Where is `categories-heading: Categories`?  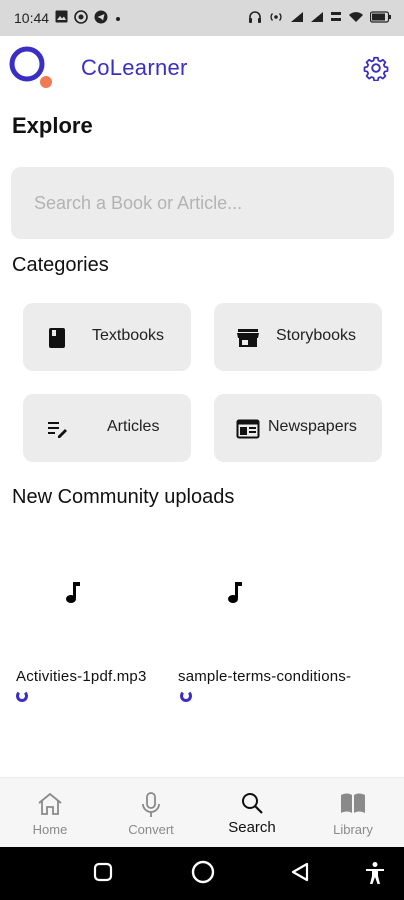
categories-heading: Categories is located at coordinates (60, 265).